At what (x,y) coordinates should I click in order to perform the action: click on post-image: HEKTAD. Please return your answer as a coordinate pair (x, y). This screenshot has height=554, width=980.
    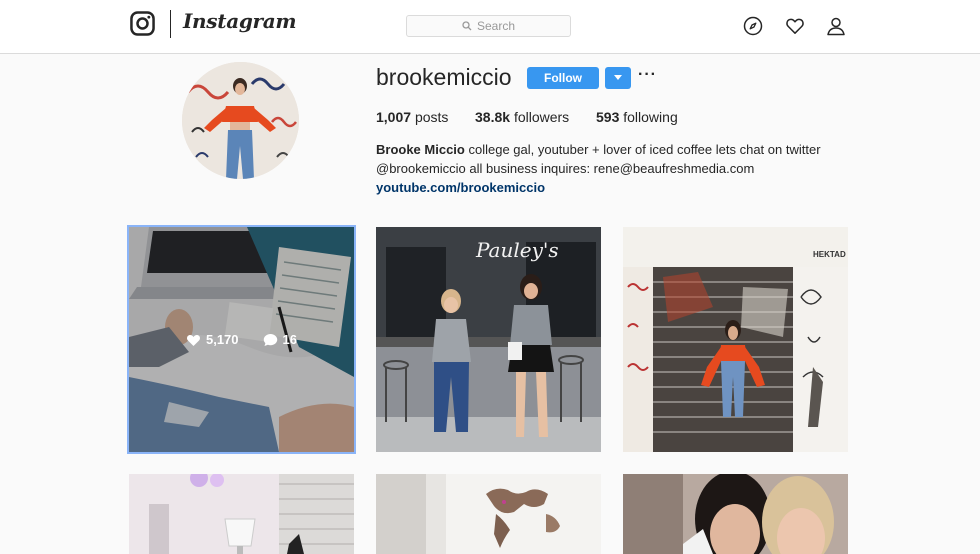
    Looking at the image, I should click on (735, 339).